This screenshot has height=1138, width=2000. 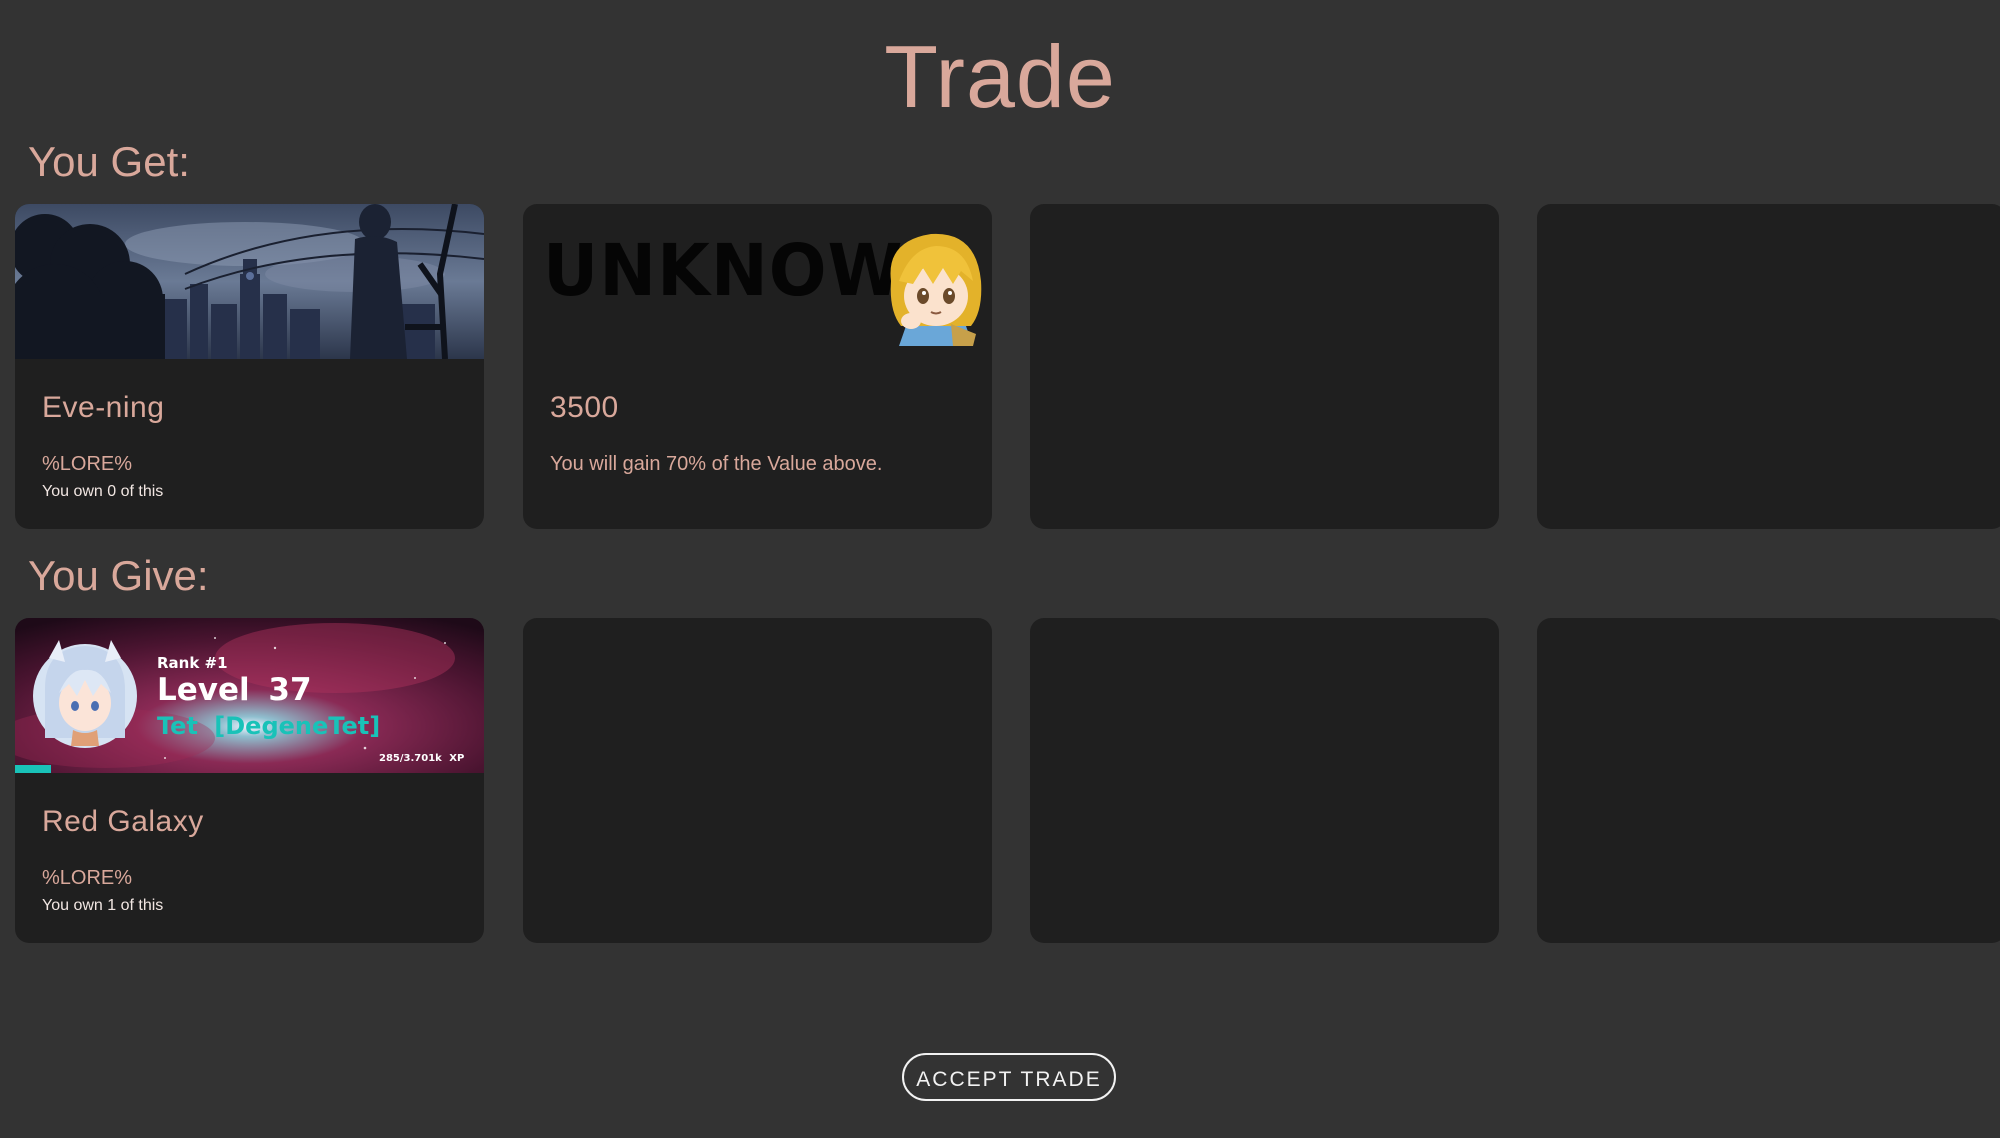 What do you see at coordinates (123, 821) in the screenshot?
I see `card-title: Red Galaxy` at bounding box center [123, 821].